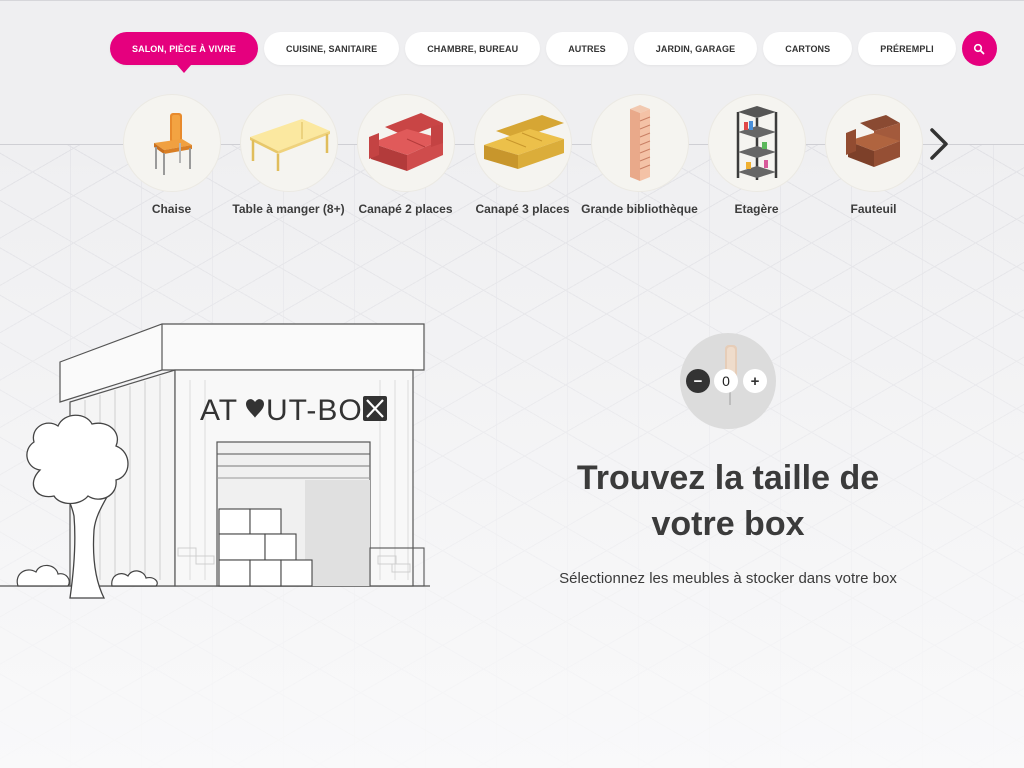 This screenshot has width=1024, height=768. What do you see at coordinates (938, 144) in the screenshot?
I see `carousel-next-icon` at bounding box center [938, 144].